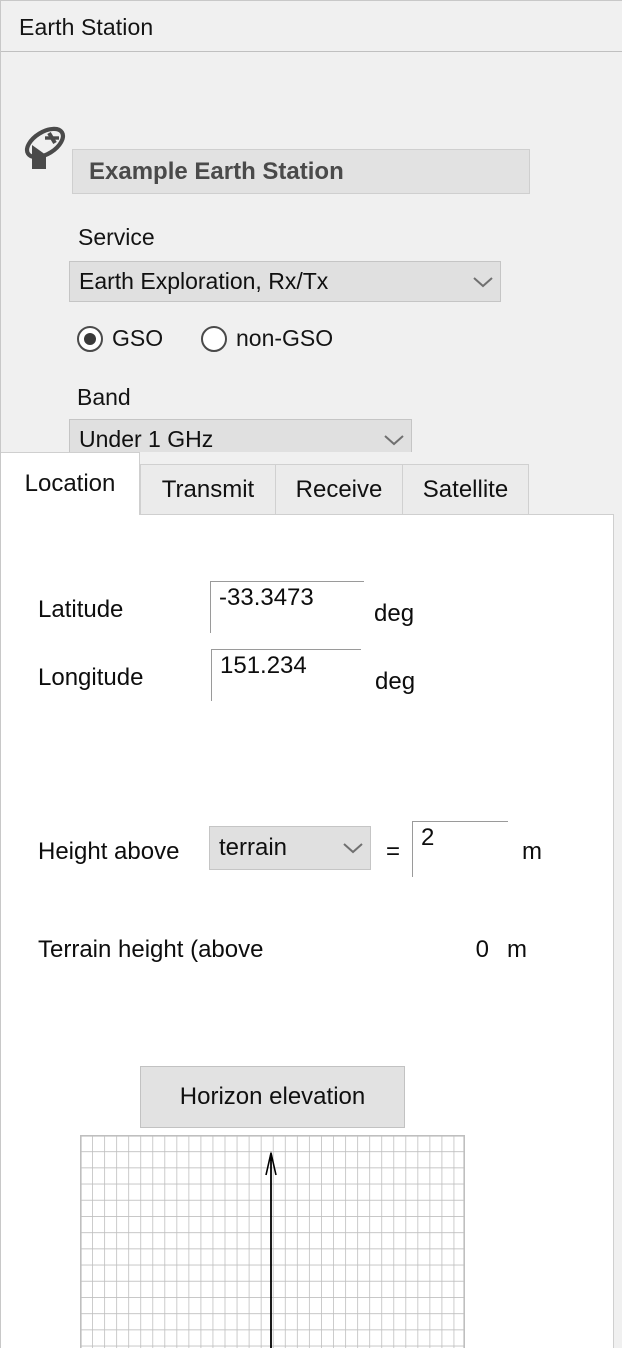 This screenshot has width=622, height=1348. What do you see at coordinates (394, 613) in the screenshot?
I see `latitude-unit: deg` at bounding box center [394, 613].